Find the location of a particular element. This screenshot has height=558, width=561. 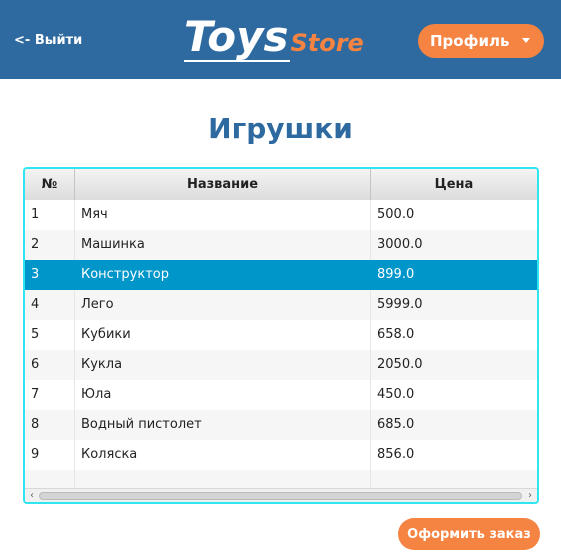

logo-sub-text: Store is located at coordinates (327, 43).